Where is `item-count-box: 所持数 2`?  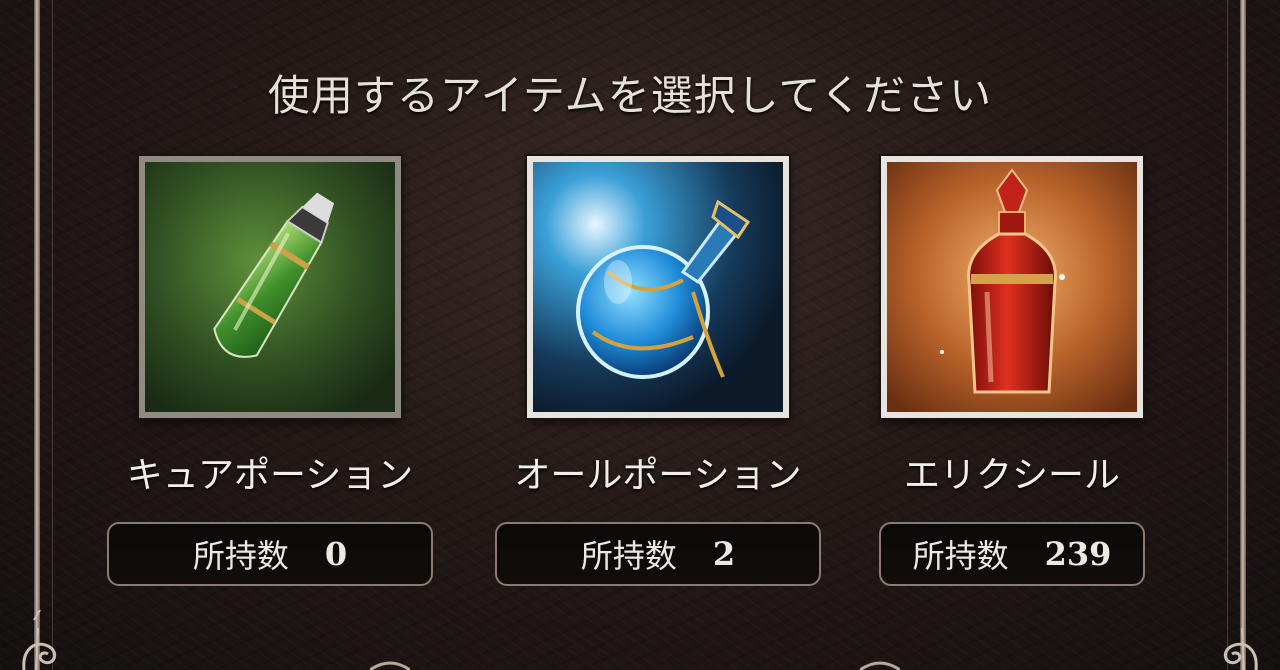
item-count-box: 所持数 2 is located at coordinates (658, 554).